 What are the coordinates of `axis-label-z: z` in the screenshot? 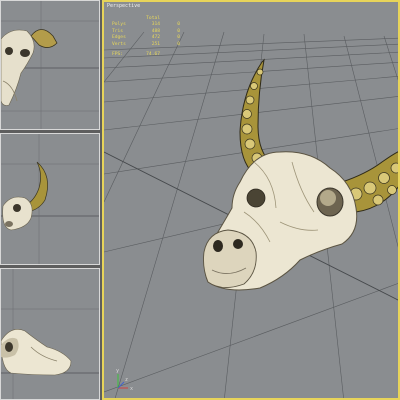 It's located at (126, 380).